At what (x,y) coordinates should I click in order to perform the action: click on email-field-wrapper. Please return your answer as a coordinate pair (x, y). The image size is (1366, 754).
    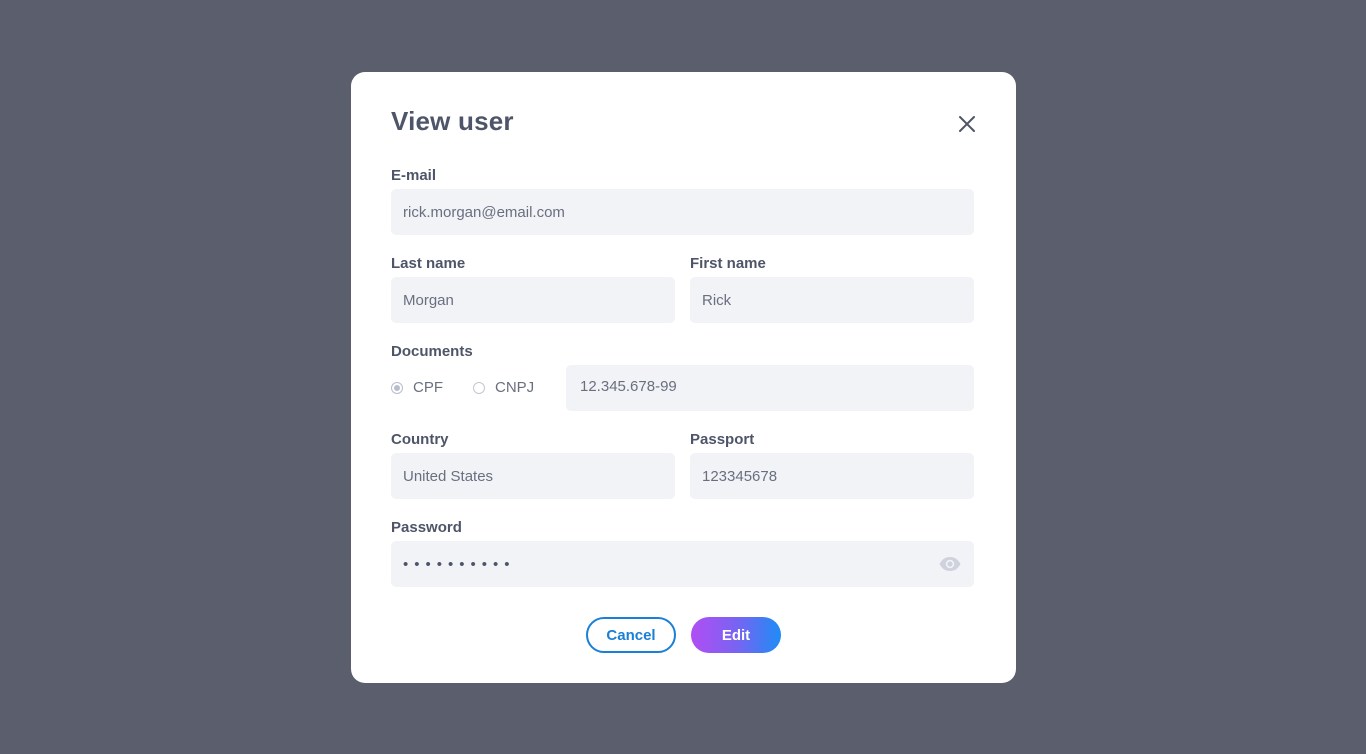
    Looking at the image, I should click on (682, 212).